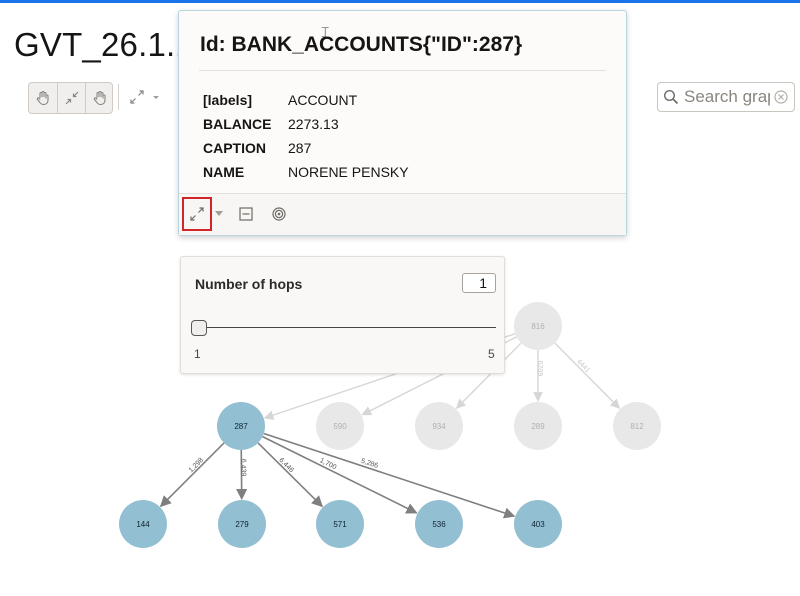 Image resolution: width=800 pixels, height=596 pixels. Describe the element at coordinates (361, 44) in the screenshot. I see `node-id-title: Id: BANK_ACCOUNTS{"ID":287}` at that location.